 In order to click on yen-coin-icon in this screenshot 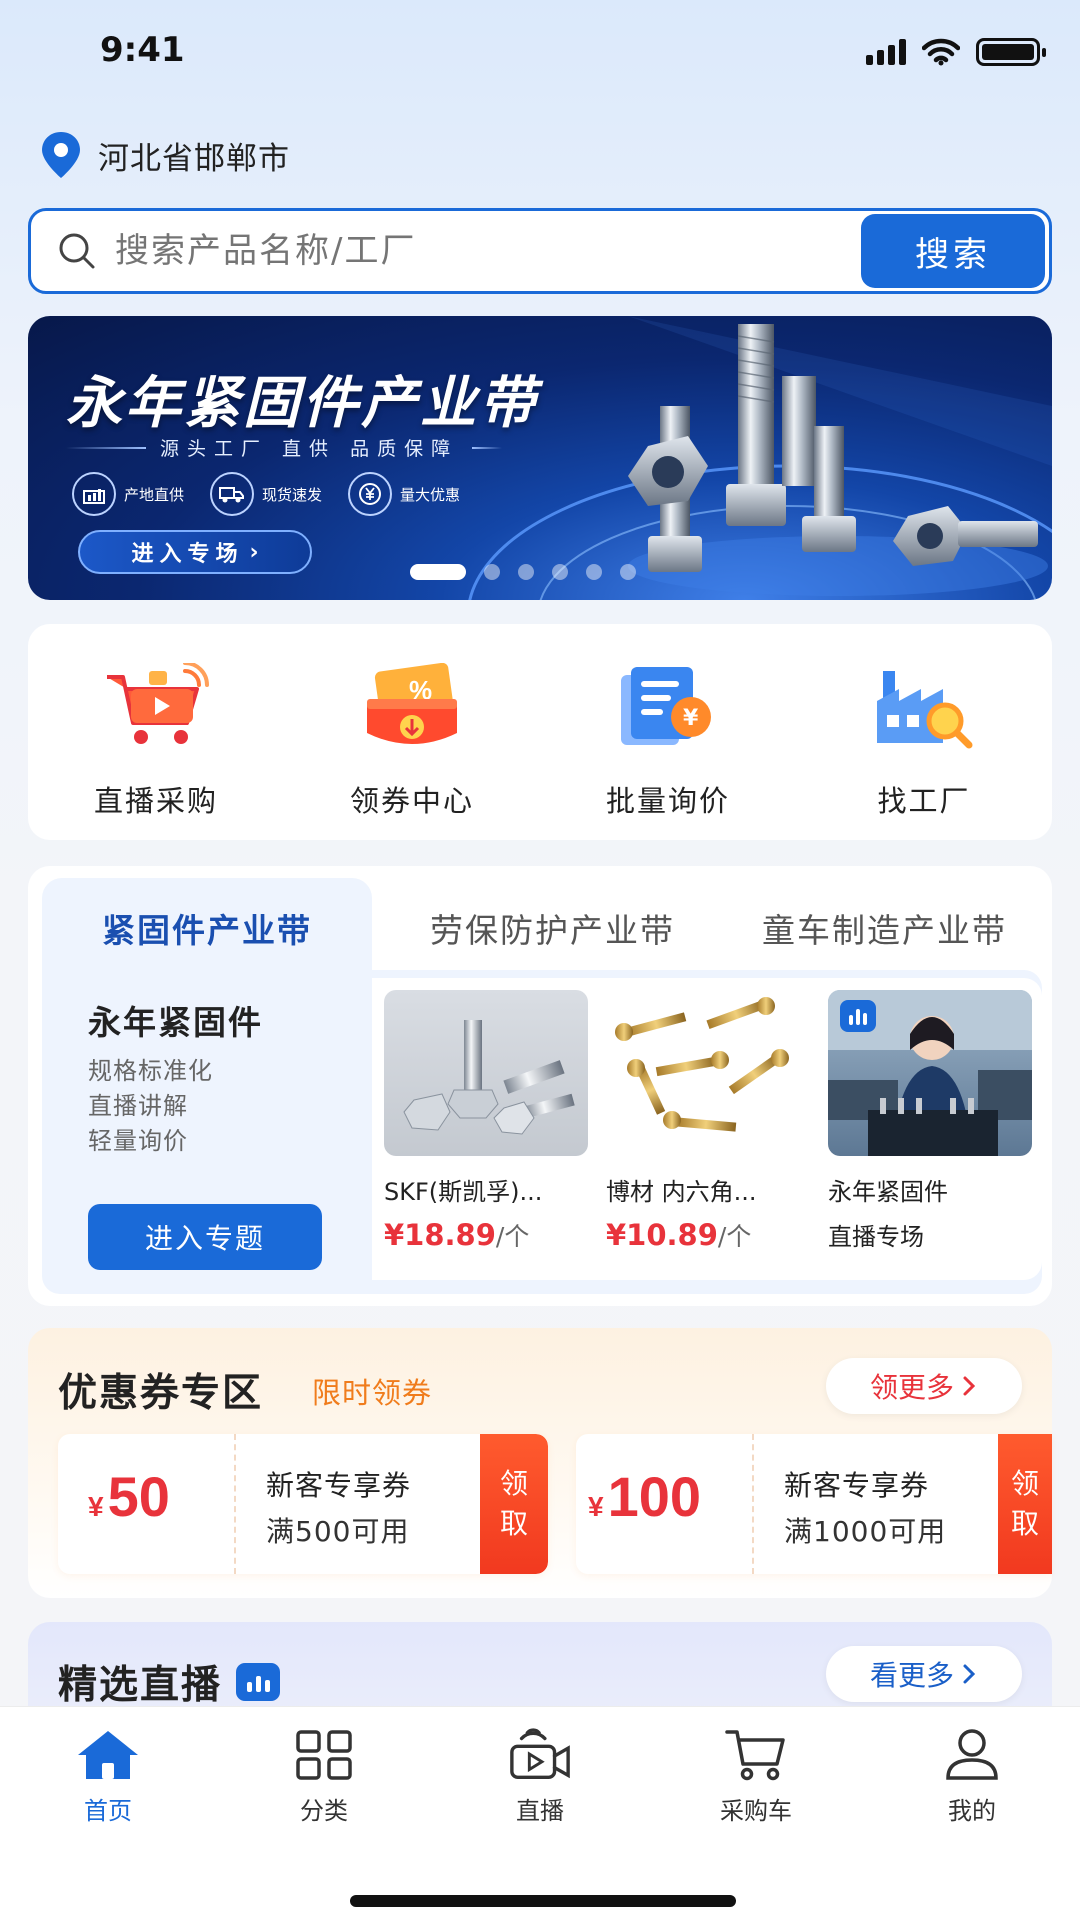, I will do `click(370, 494)`.